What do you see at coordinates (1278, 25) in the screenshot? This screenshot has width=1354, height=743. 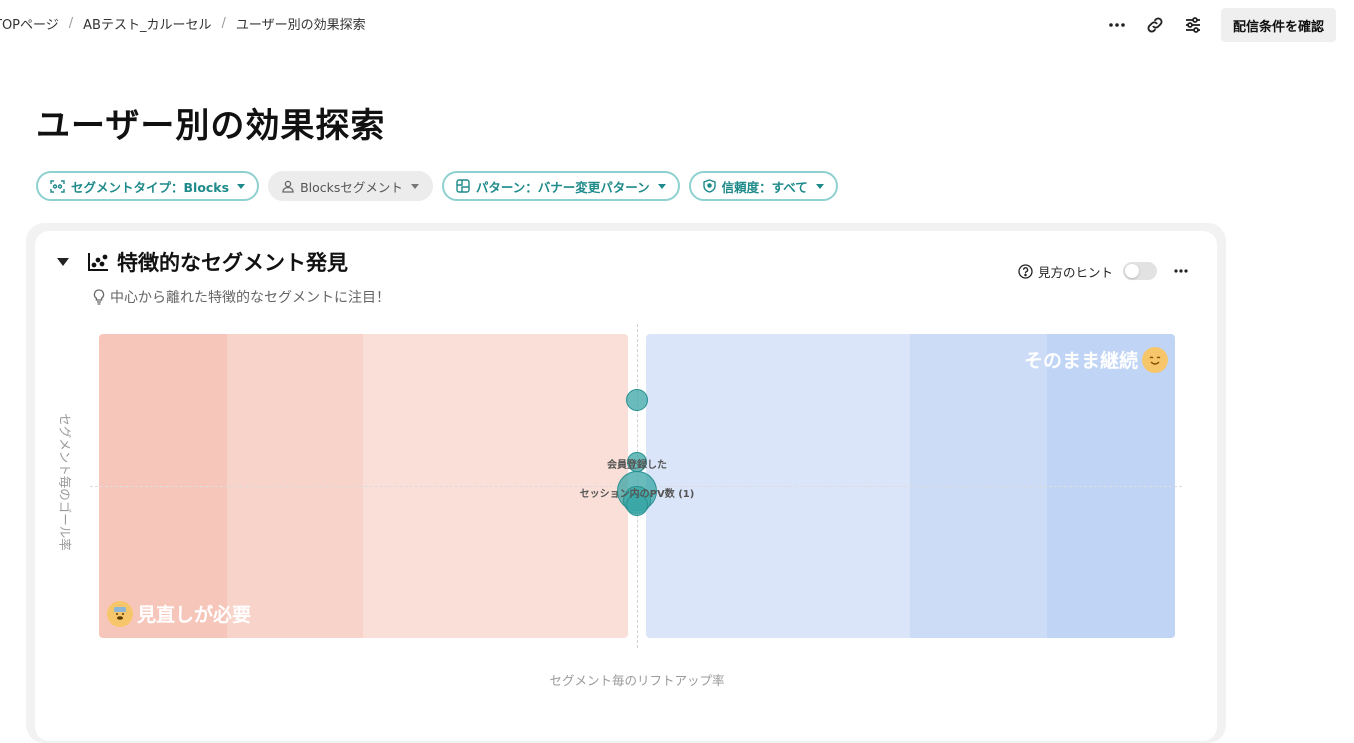 I see `confirm-conditions-button: 配信条件を確認` at bounding box center [1278, 25].